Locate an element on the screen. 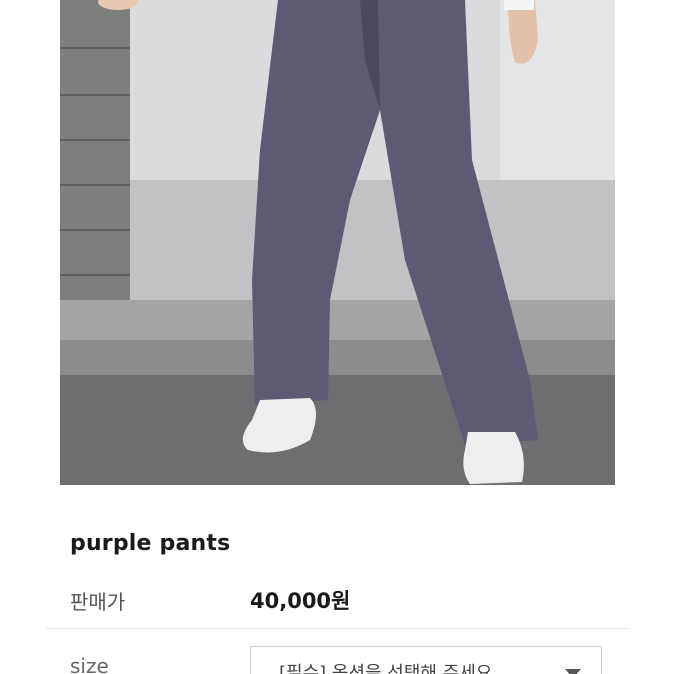 The image size is (674, 674). divider is located at coordinates (337, 628).